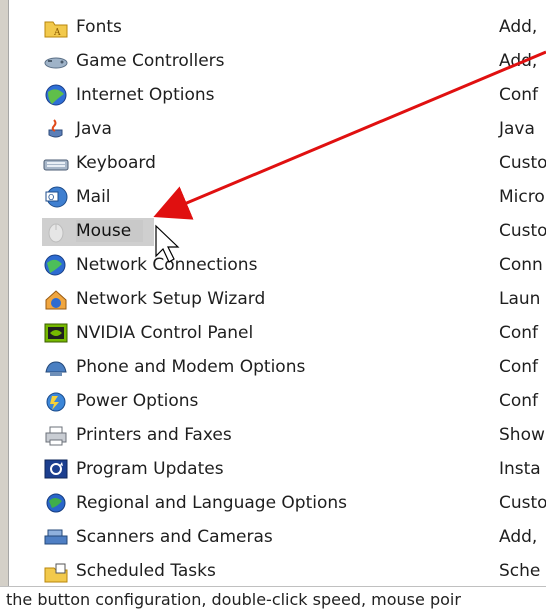 Image resolution: width=546 pixels, height=611 pixels. What do you see at coordinates (146, 571) in the screenshot?
I see `item-name: Scheduled Tasks` at bounding box center [146, 571].